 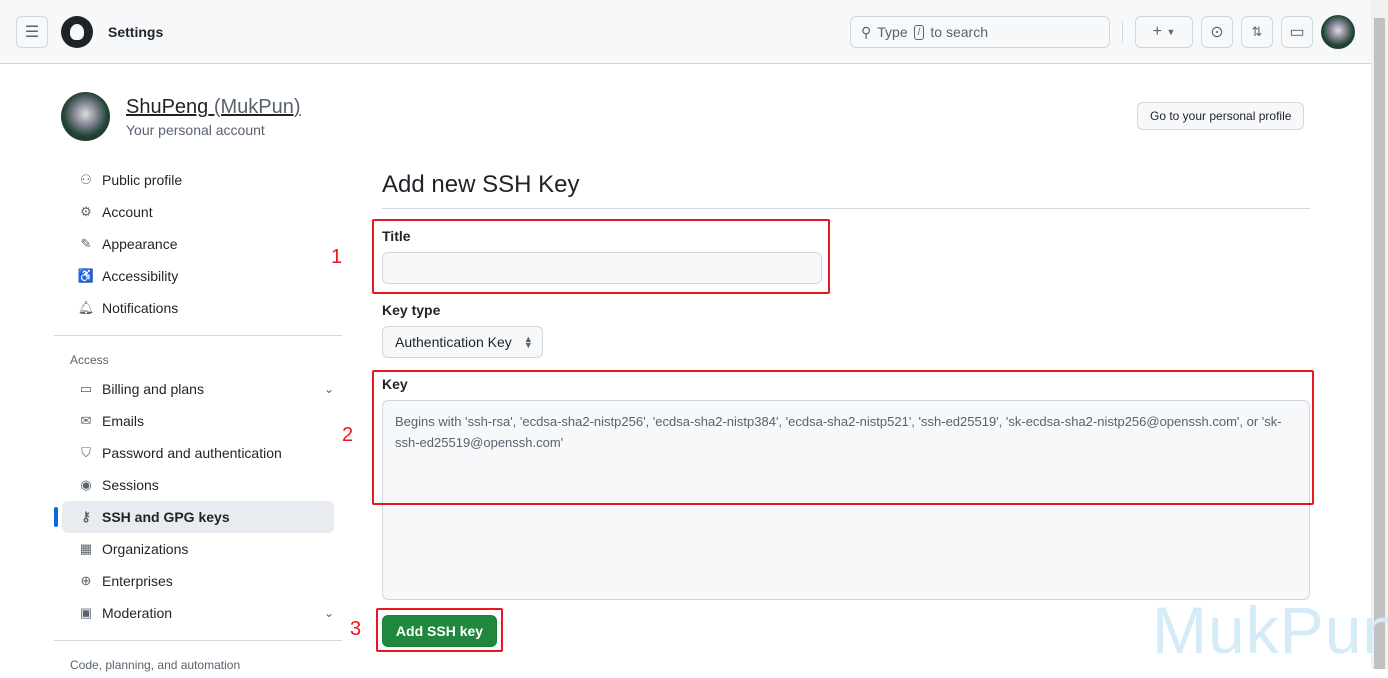 What do you see at coordinates (136, 32) in the screenshot?
I see `page-title: Settings` at bounding box center [136, 32].